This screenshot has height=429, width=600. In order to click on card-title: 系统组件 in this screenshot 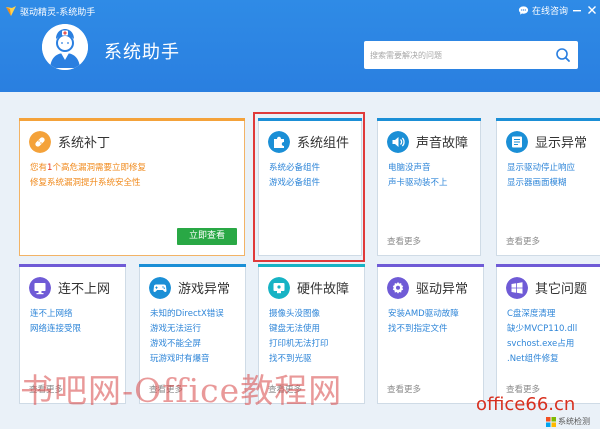, I will do `click(323, 143)`.